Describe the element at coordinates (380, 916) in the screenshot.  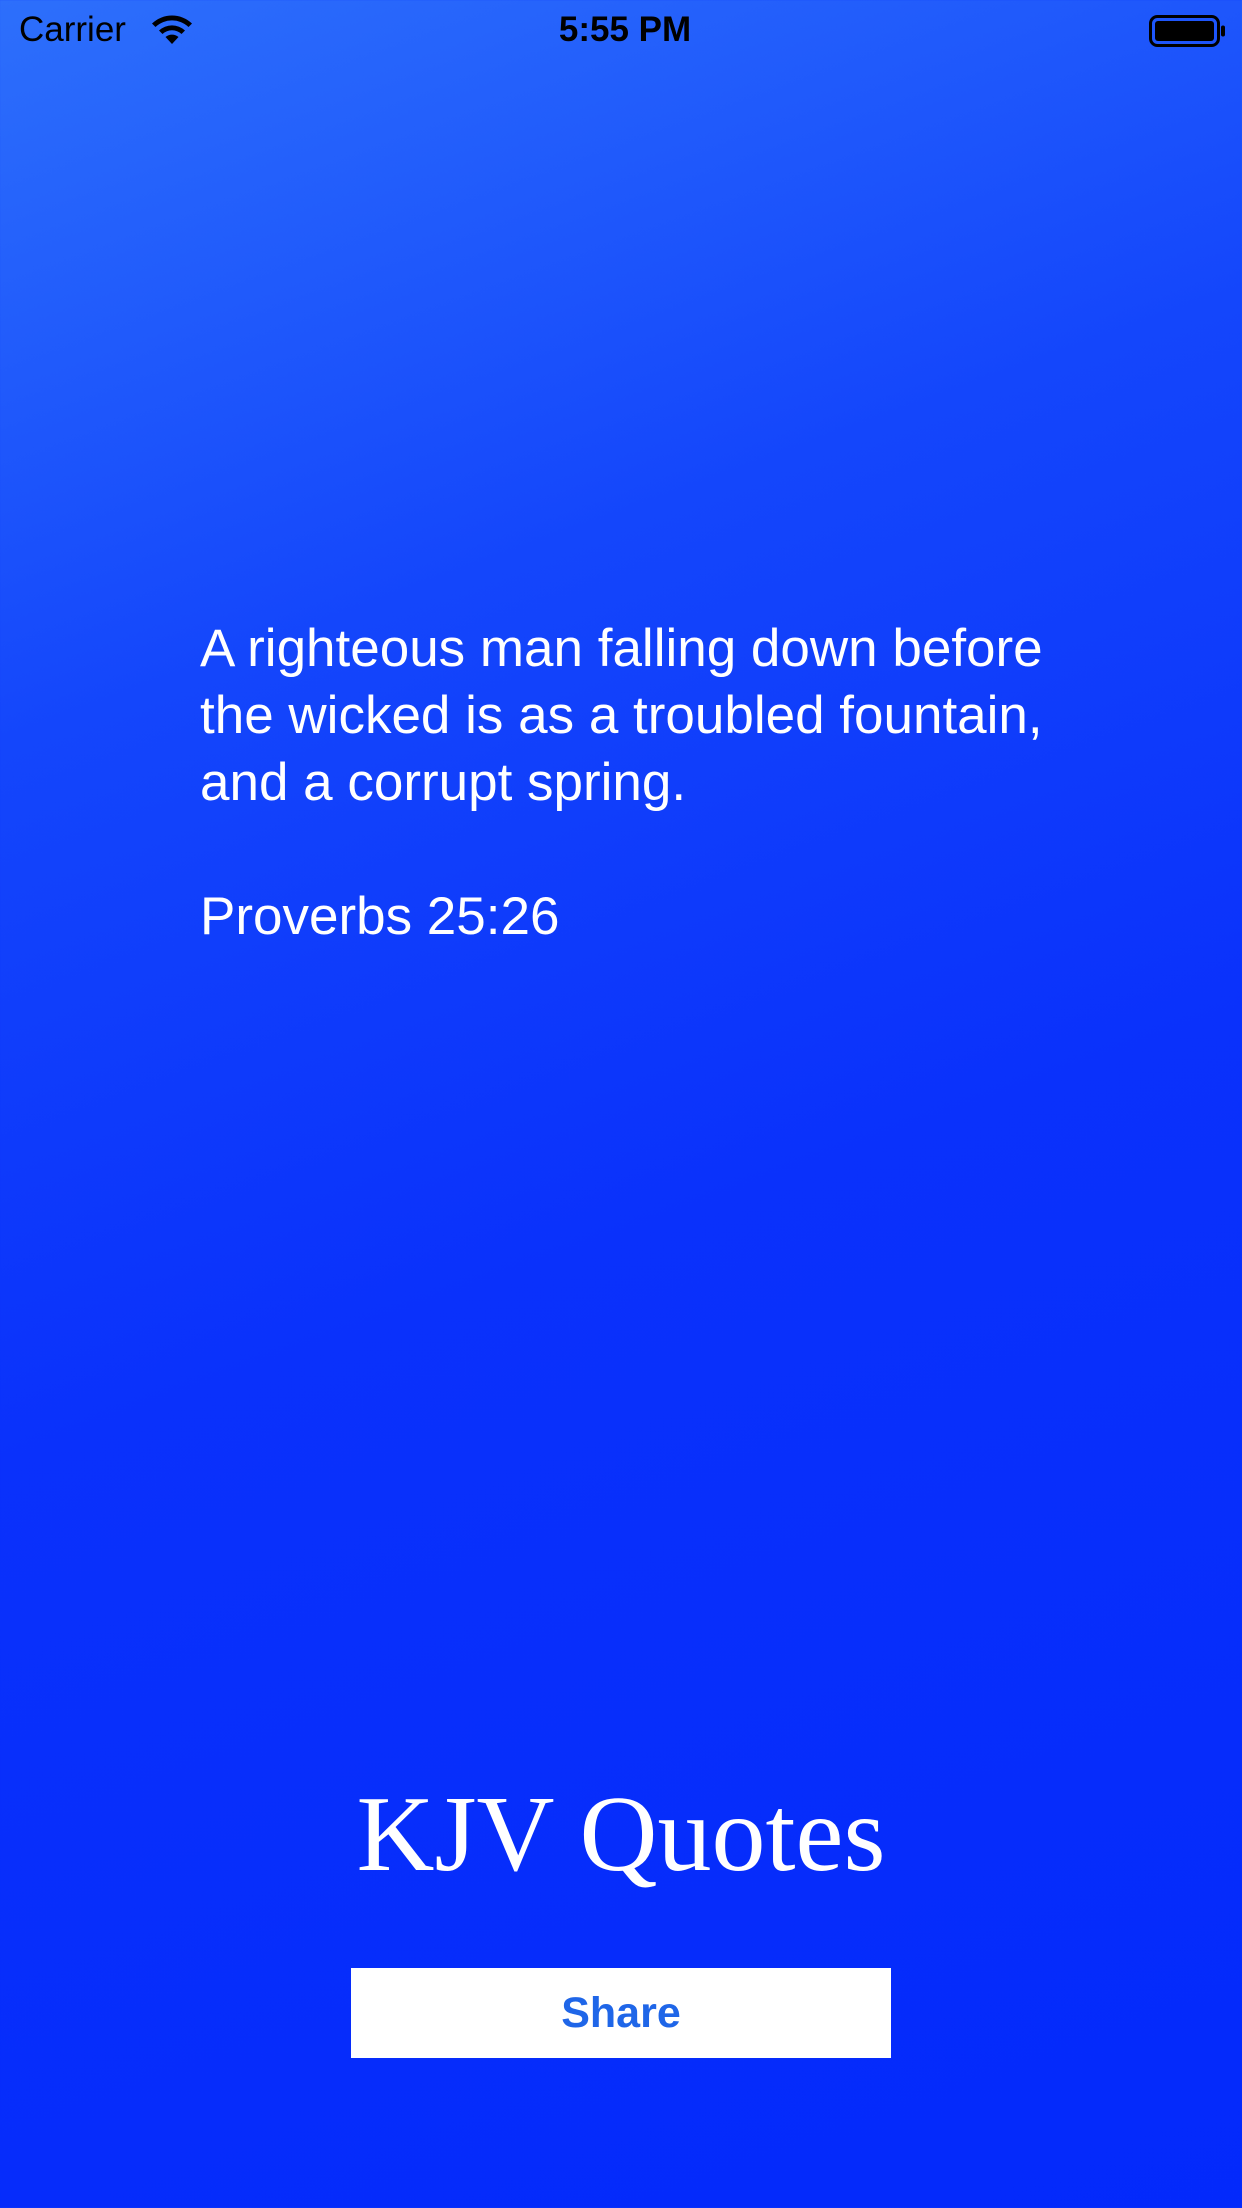
I see `quote-reference: Proverbs 25:26` at that location.